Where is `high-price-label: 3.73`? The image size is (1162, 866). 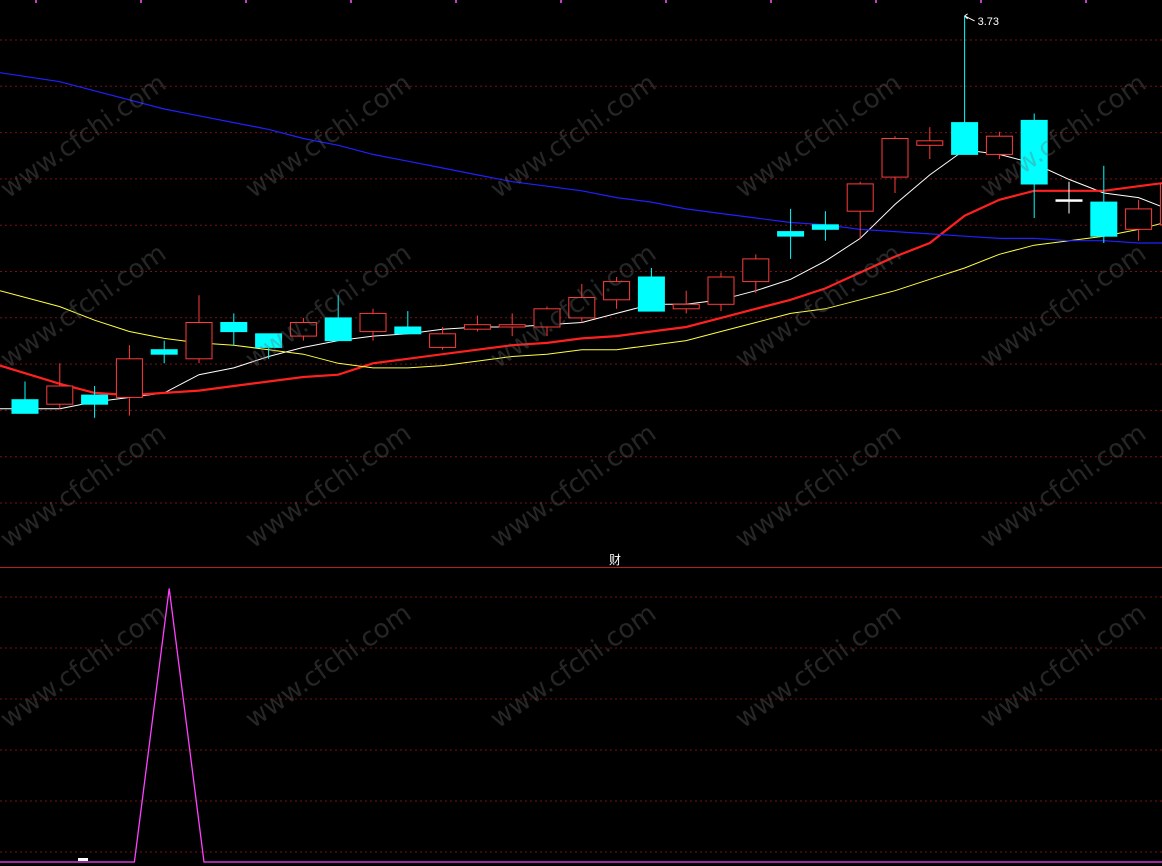 high-price-label: 3.73 is located at coordinates (988, 22).